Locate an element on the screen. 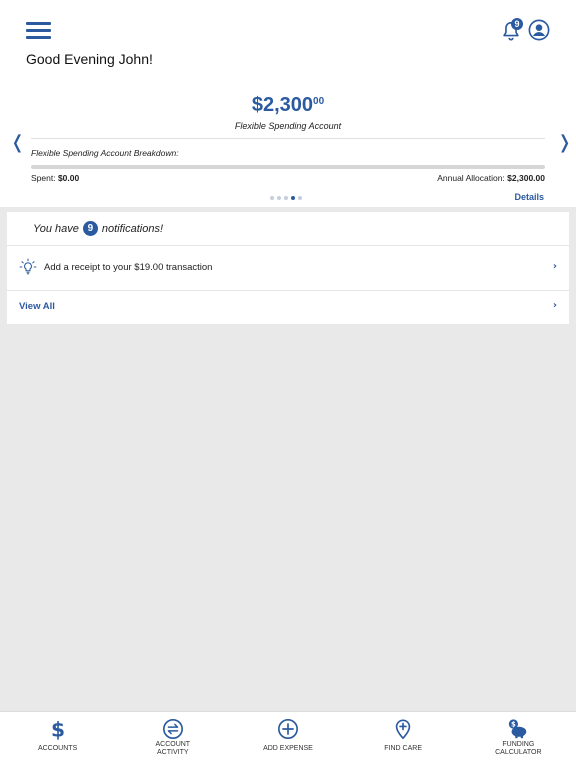 Image resolution: width=576 pixels, height=768 pixels. balance-dollars: $2,300 is located at coordinates (282, 105).